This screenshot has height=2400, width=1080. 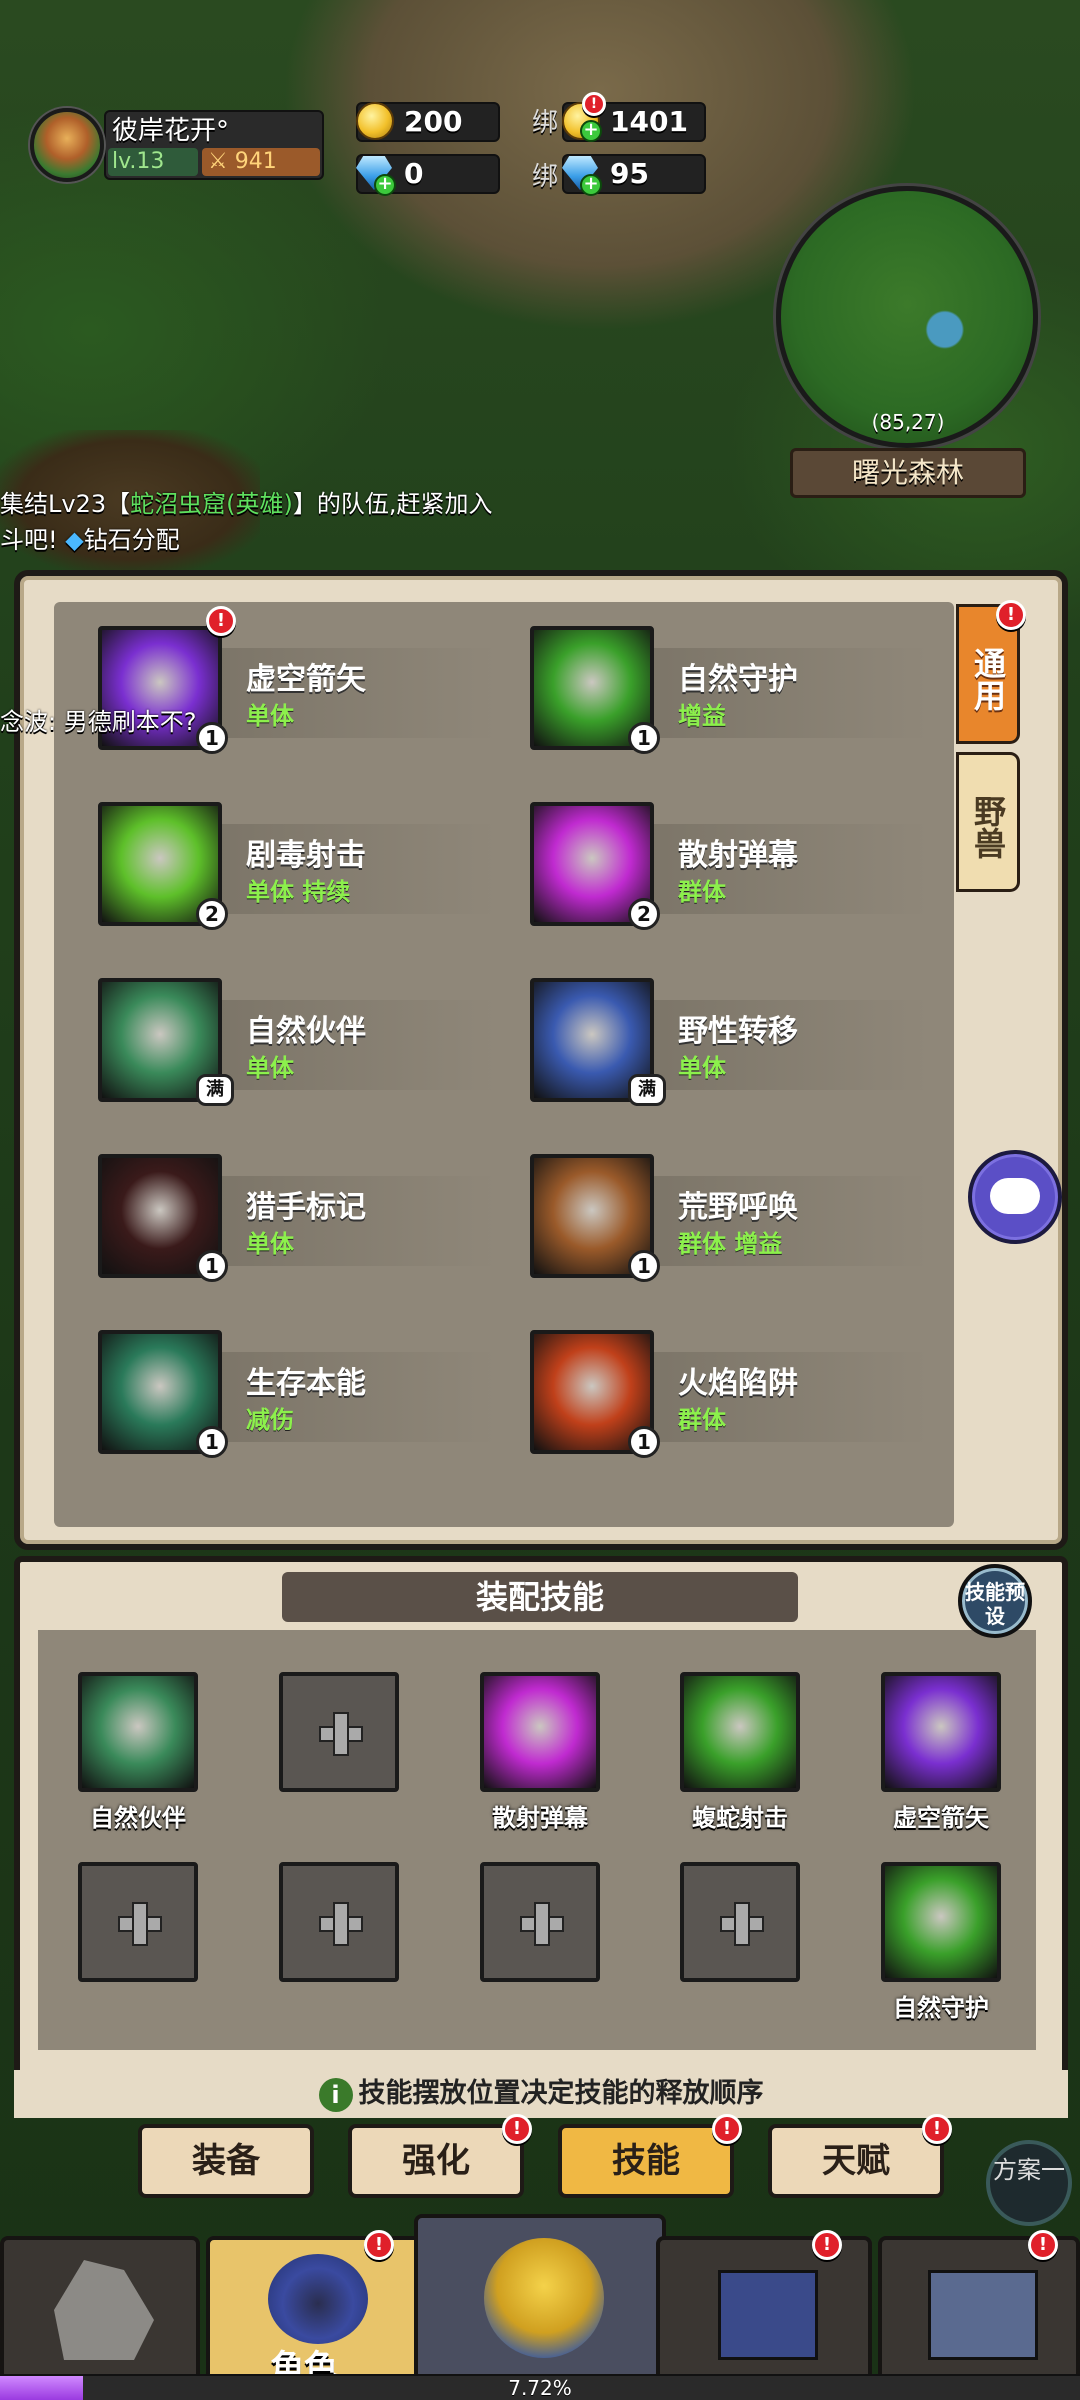 I want to click on skill-card: 野性转移单体满, so click(x=708, y=1028).